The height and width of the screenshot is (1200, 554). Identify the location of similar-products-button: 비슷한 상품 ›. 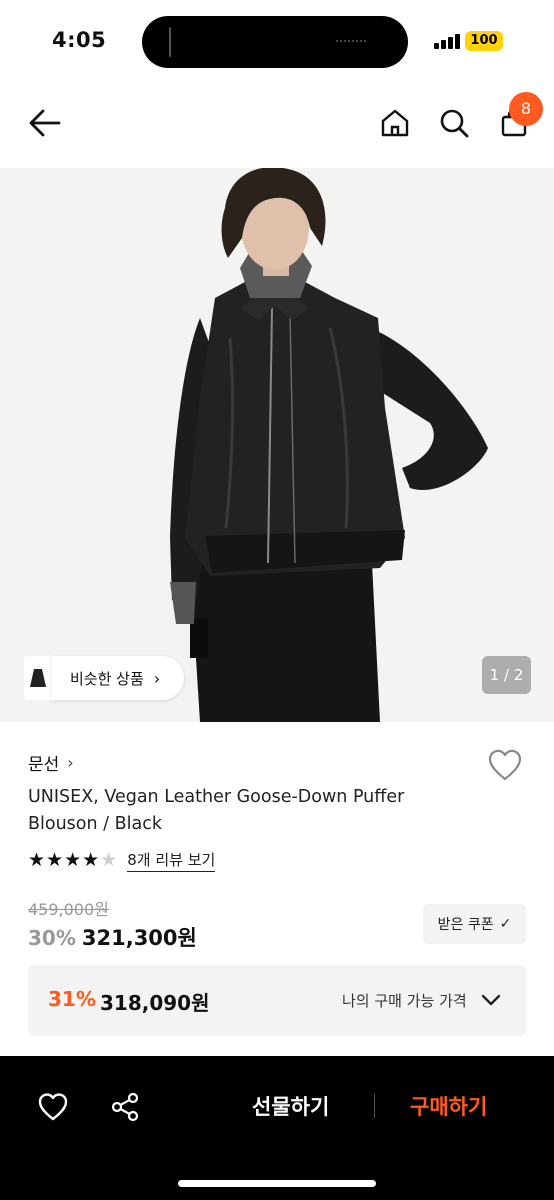
(104, 678).